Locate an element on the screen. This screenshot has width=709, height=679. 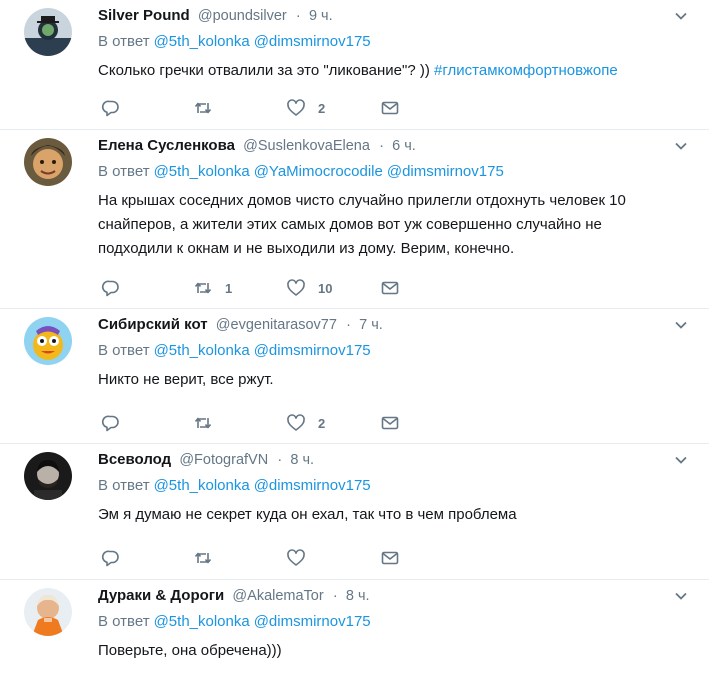
tweet-body: Никто не верит, все ржут. is located at coordinates (186, 379).